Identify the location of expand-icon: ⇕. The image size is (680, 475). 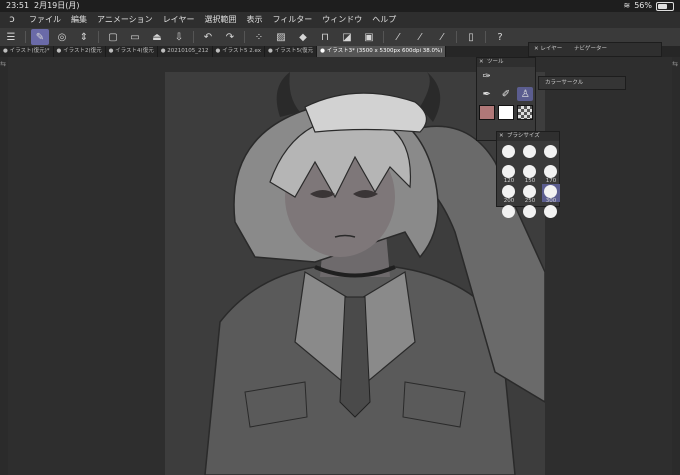
(84, 37).